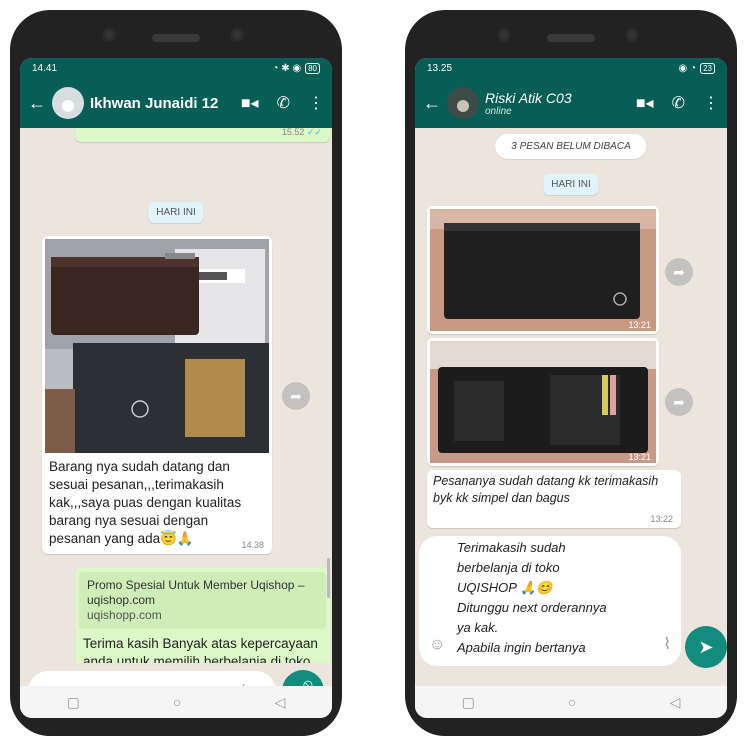 Image resolution: width=750 pixels, height=750 pixels. I want to click on status-icons: ◔ ✱ ◉, so click(287, 68).